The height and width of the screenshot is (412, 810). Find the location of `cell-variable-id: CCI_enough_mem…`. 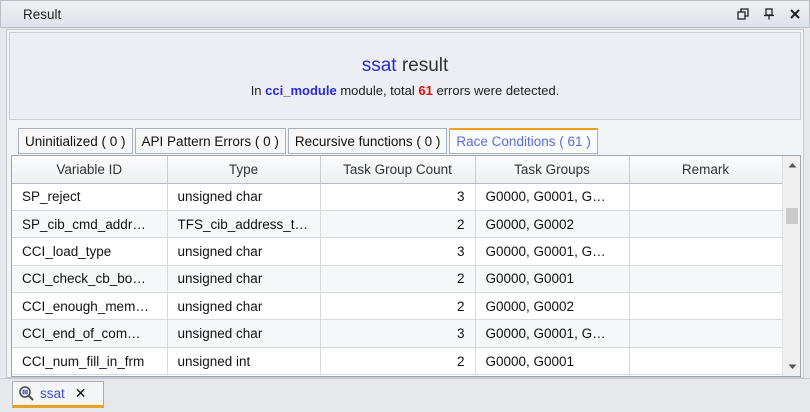

cell-variable-id: CCI_enough_mem… is located at coordinates (90, 306).